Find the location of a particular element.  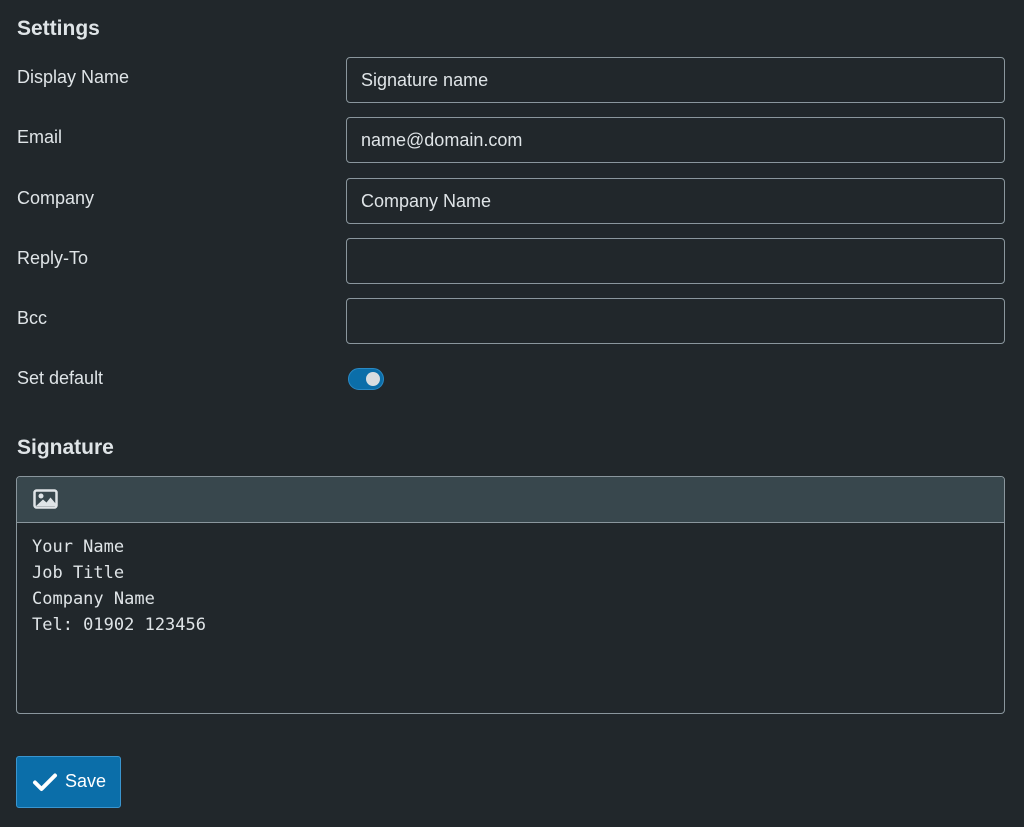

bcc-row: Bcc is located at coordinates (511, 321).